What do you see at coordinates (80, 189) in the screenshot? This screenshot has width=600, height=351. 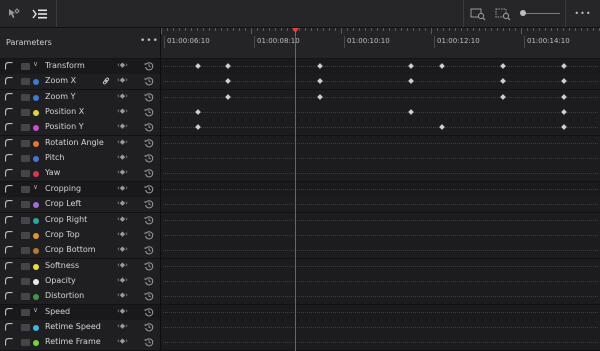 I see `parameter-group-row: ∨ Cropping ‹◆›` at bounding box center [80, 189].